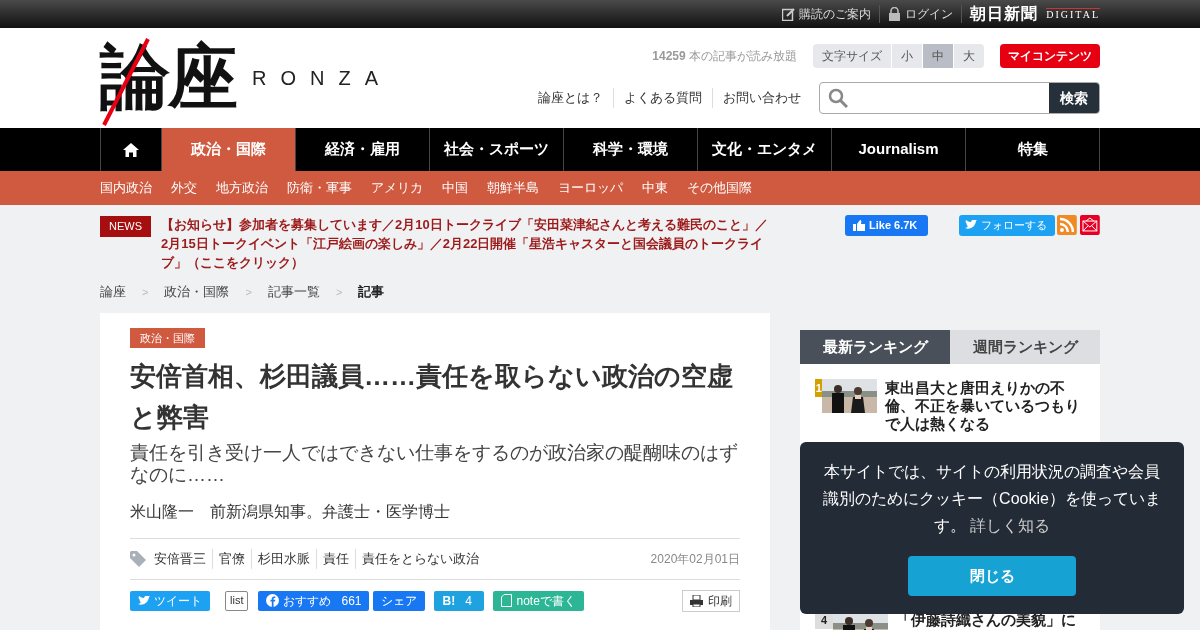 This screenshot has height=630, width=1200. I want to click on subnav-link: アメリカ, so click(397, 188).